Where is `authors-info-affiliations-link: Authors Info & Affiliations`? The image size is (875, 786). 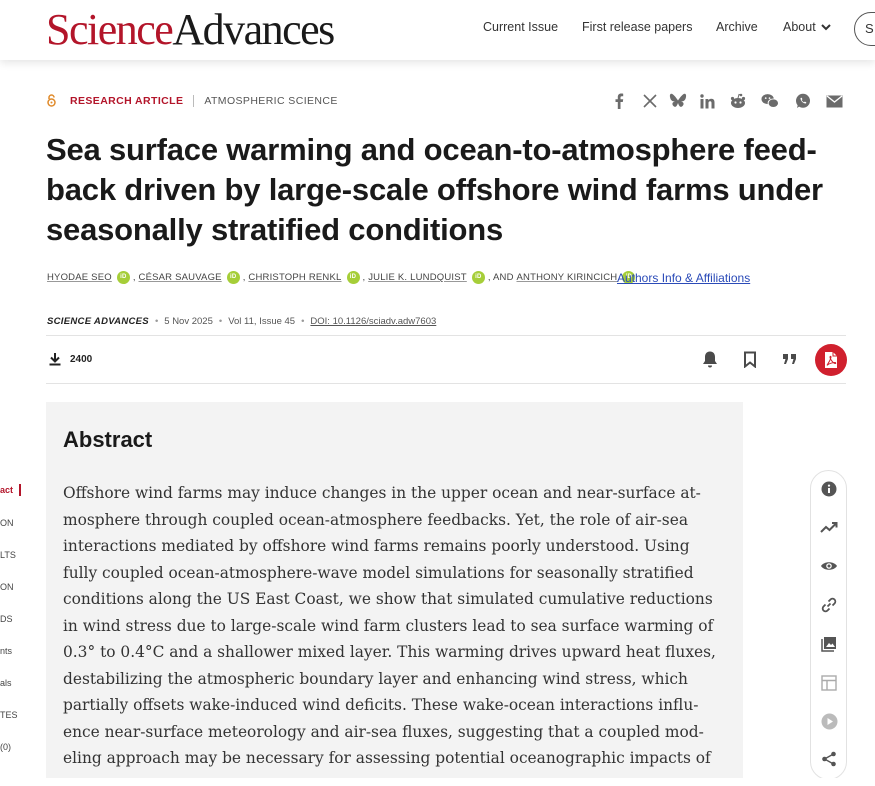
authors-info-affiliations-link: Authors Info & Affiliations is located at coordinates (683, 278).